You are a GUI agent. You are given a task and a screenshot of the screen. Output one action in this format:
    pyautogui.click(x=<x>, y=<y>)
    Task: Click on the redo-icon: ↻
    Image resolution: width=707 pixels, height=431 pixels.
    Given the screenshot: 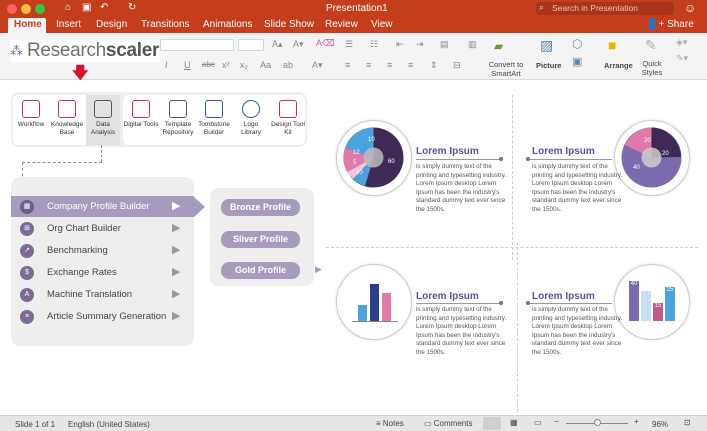 What is the action you would take?
    pyautogui.click(x=132, y=7)
    